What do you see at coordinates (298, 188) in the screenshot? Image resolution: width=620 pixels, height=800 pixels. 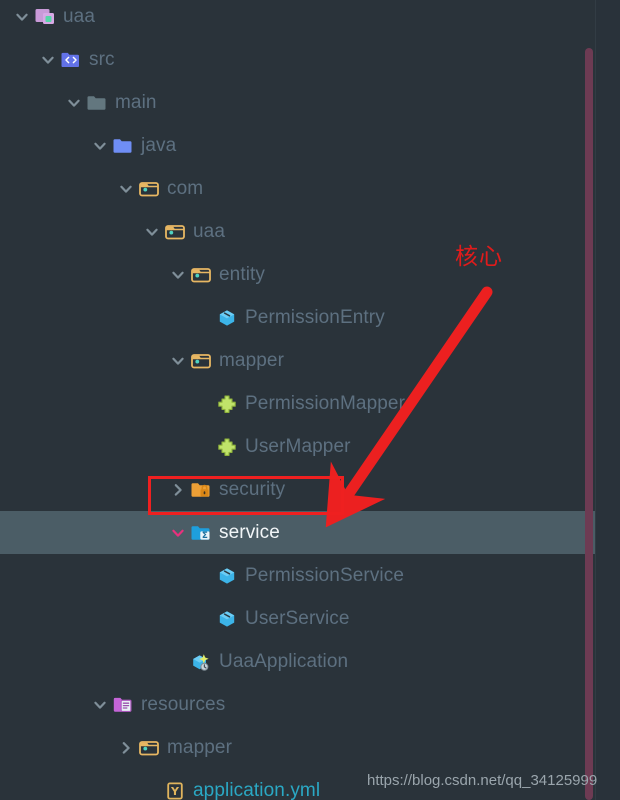 I see `tree-row: com` at bounding box center [298, 188].